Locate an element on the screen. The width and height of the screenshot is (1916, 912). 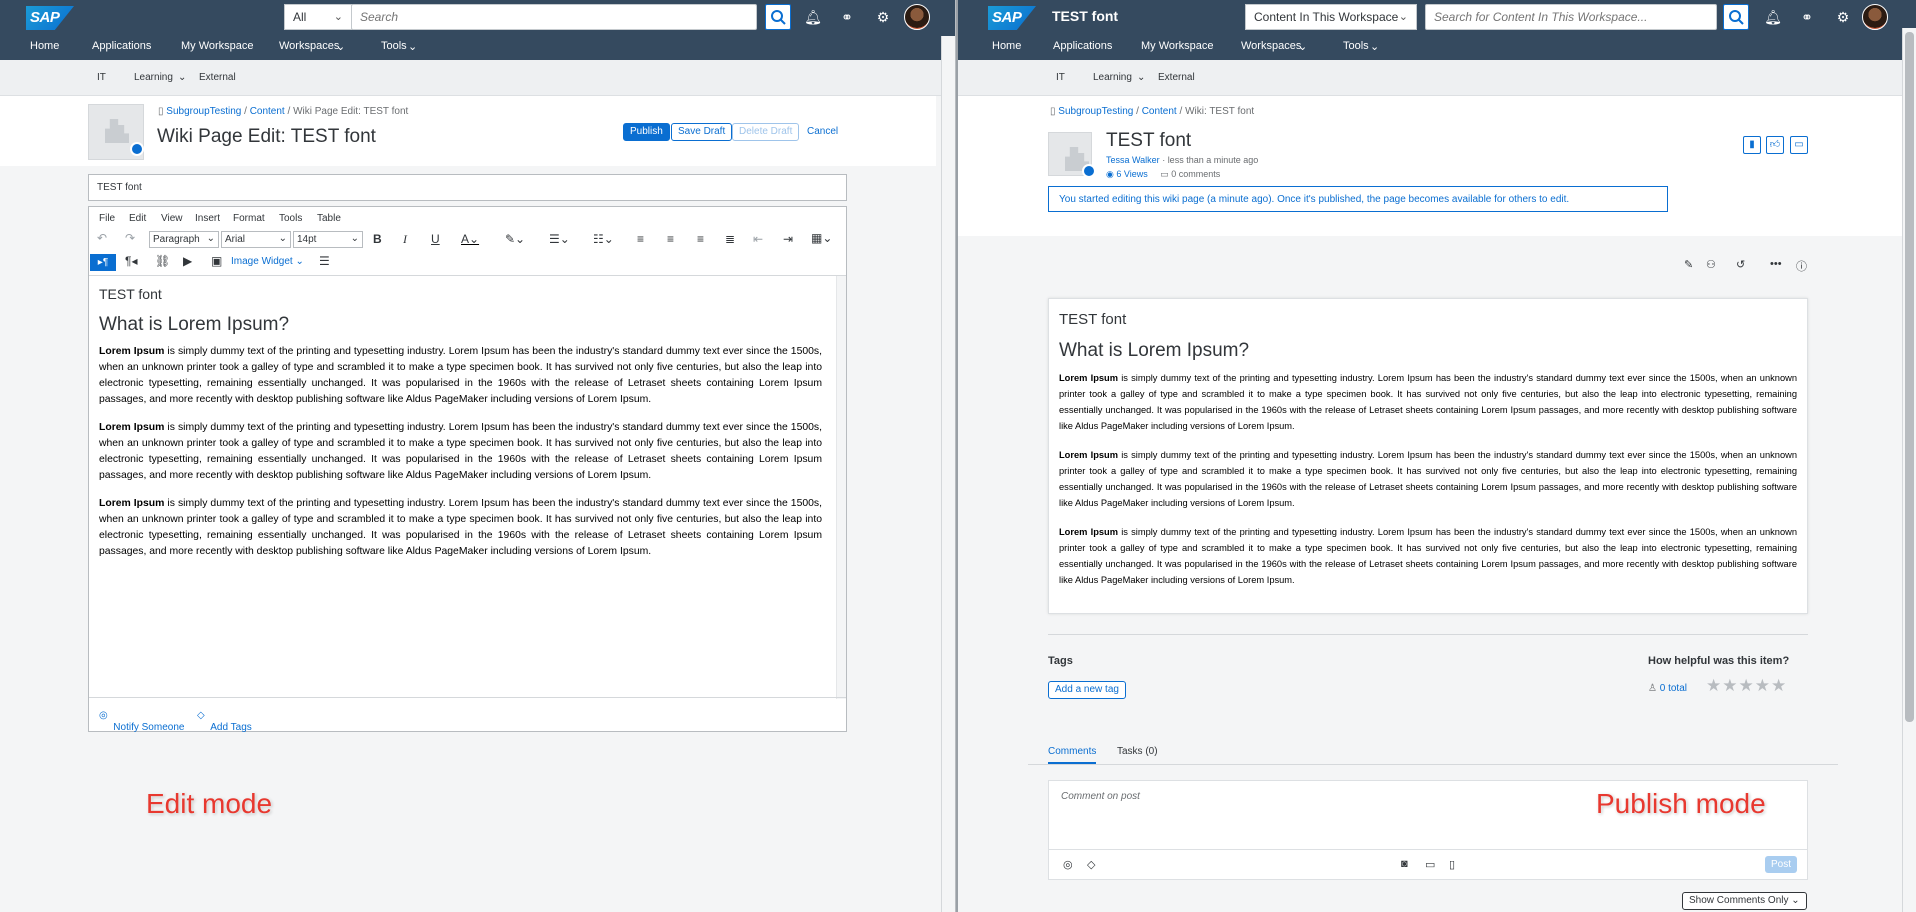
subnav-it: IT is located at coordinates (101, 77).